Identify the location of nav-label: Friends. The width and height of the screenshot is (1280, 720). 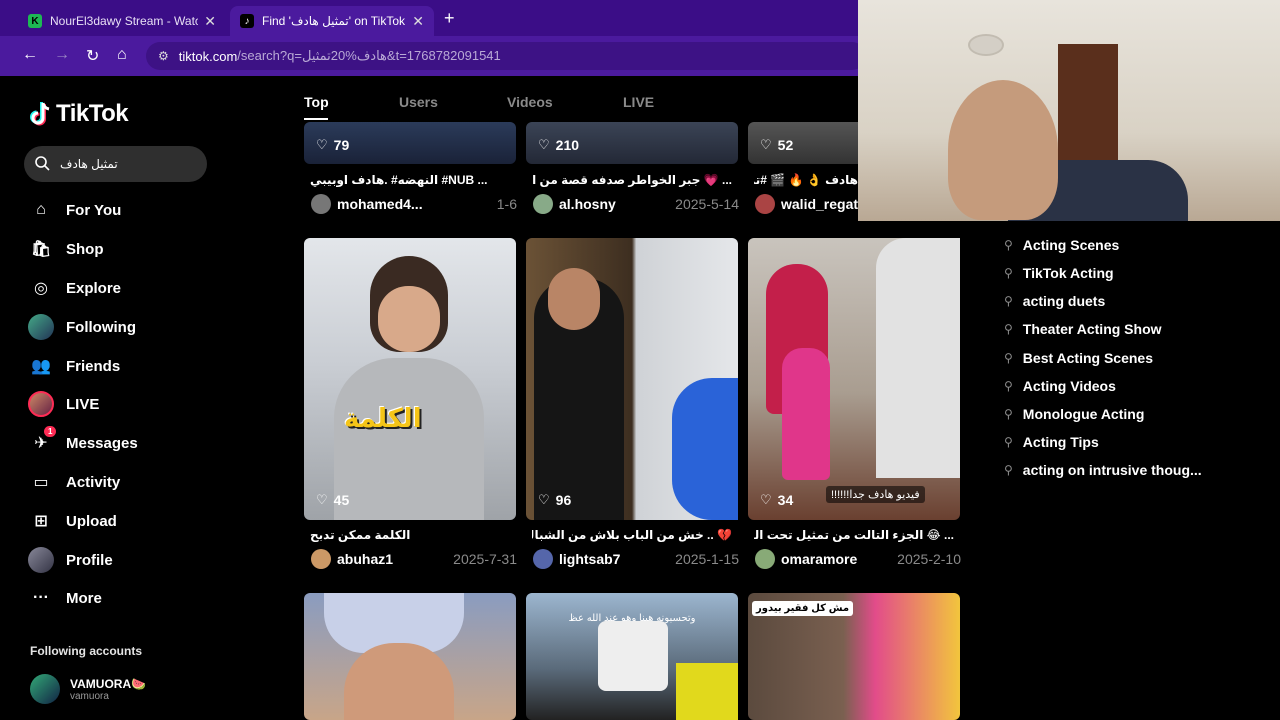
(93, 366).